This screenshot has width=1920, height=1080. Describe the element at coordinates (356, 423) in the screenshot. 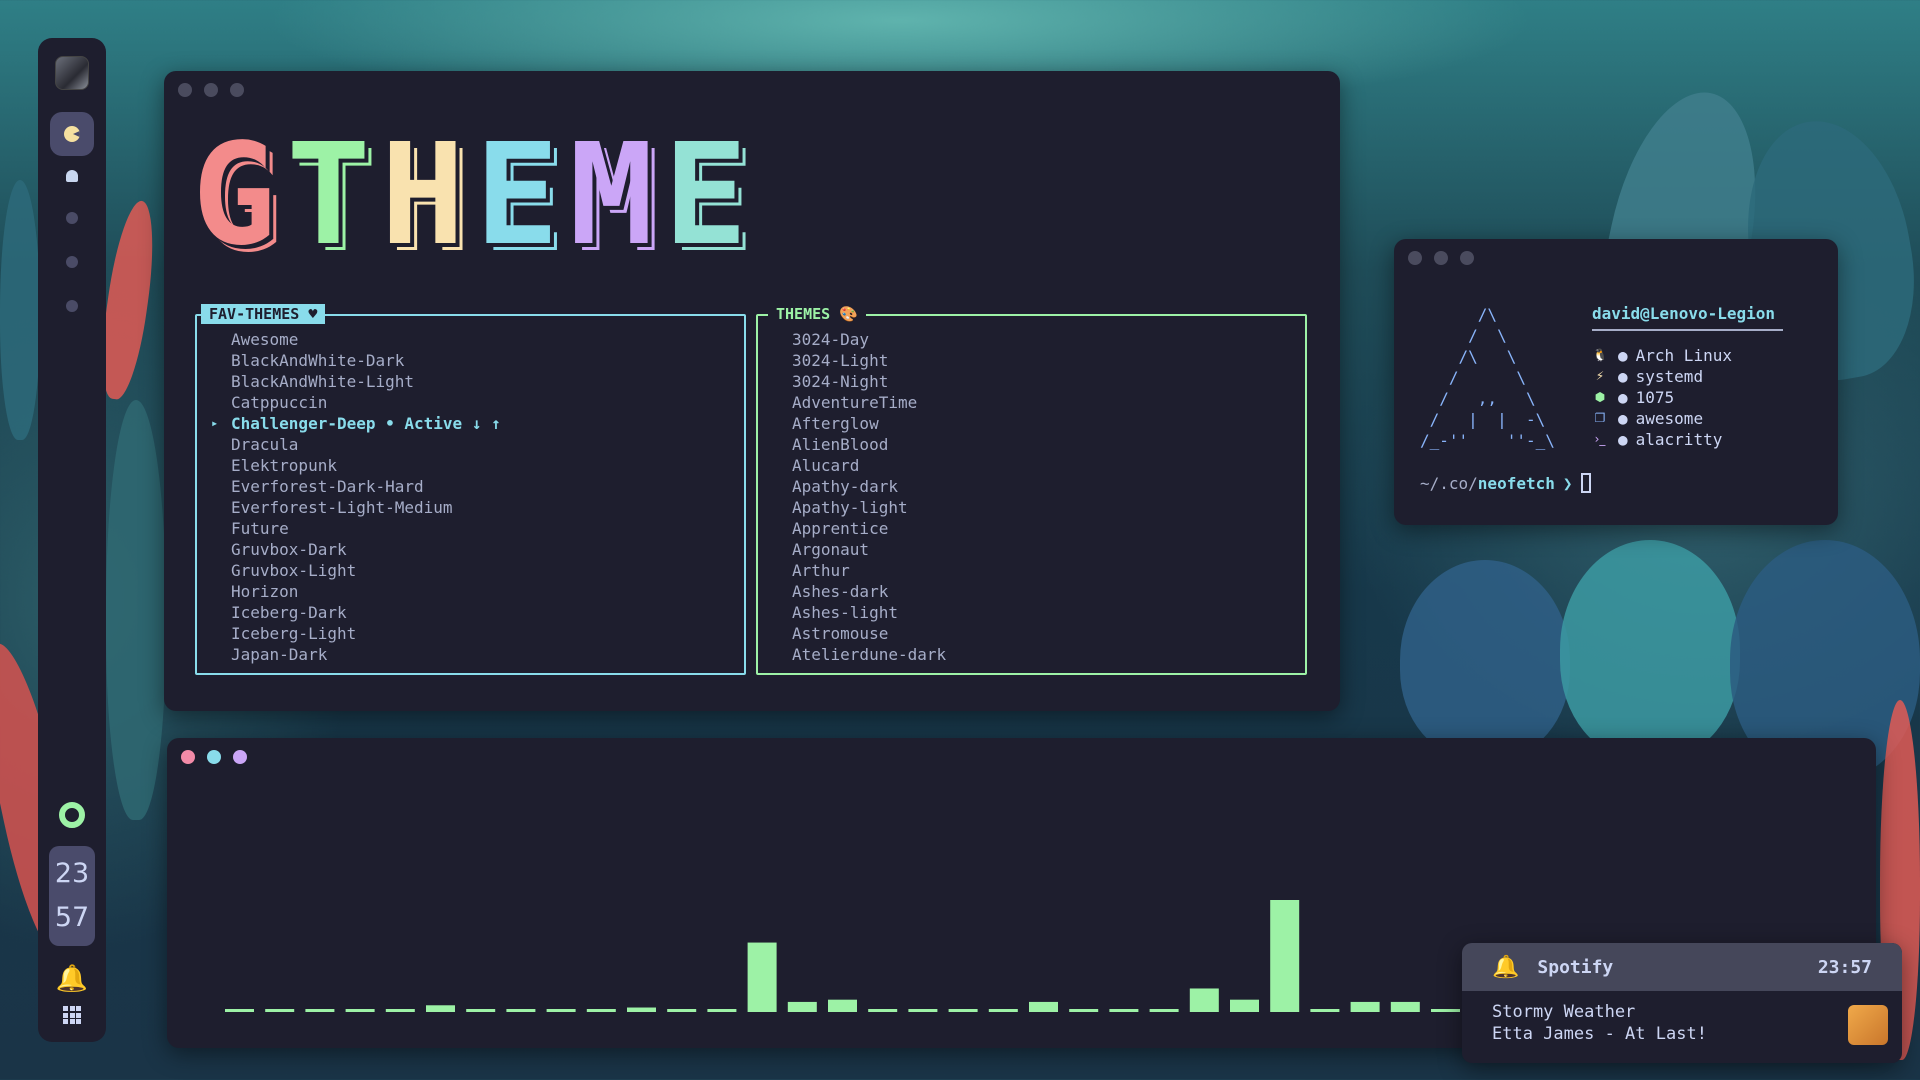

I see `theme-item: Challenger-Deep • Active ↓ ↑` at that location.